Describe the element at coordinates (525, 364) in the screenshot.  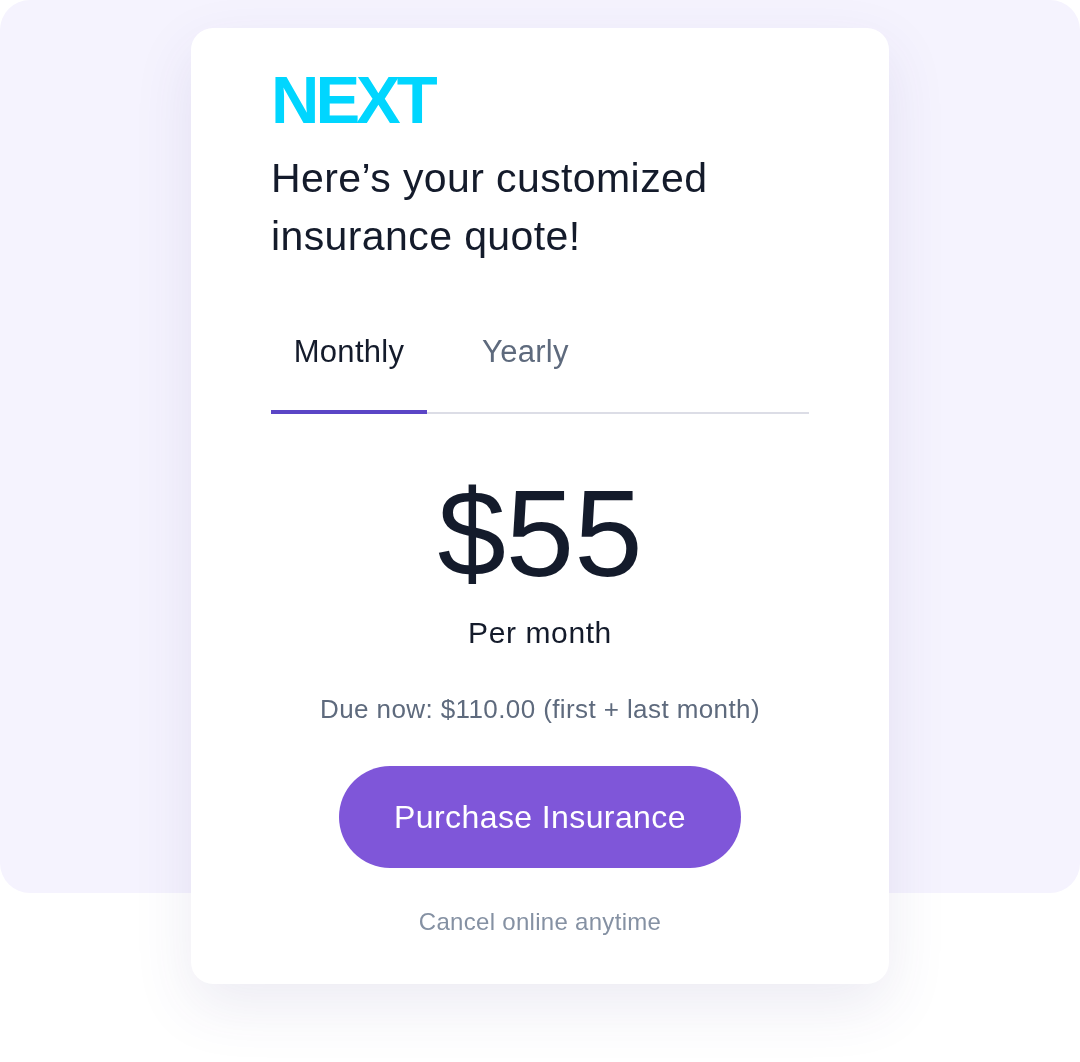
I see `billing-tab: Yearly` at that location.